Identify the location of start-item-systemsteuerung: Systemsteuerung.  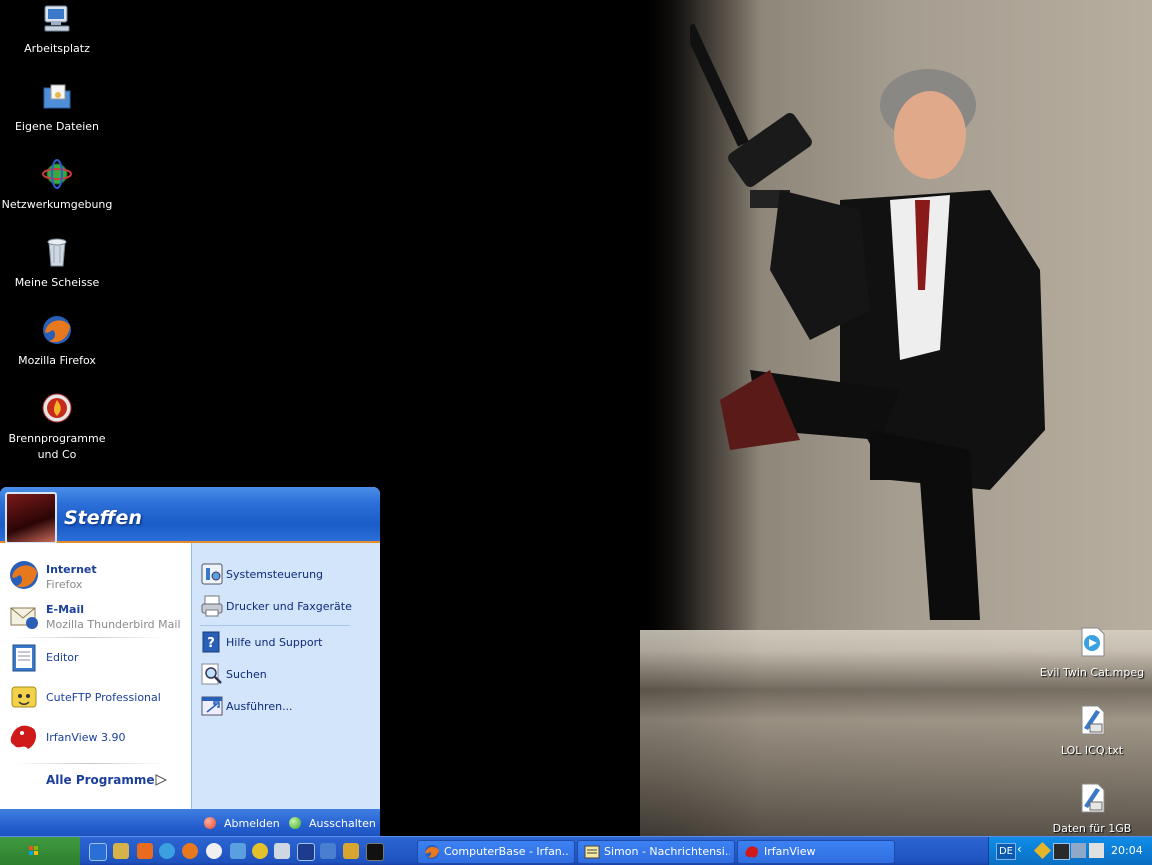
(289, 576).